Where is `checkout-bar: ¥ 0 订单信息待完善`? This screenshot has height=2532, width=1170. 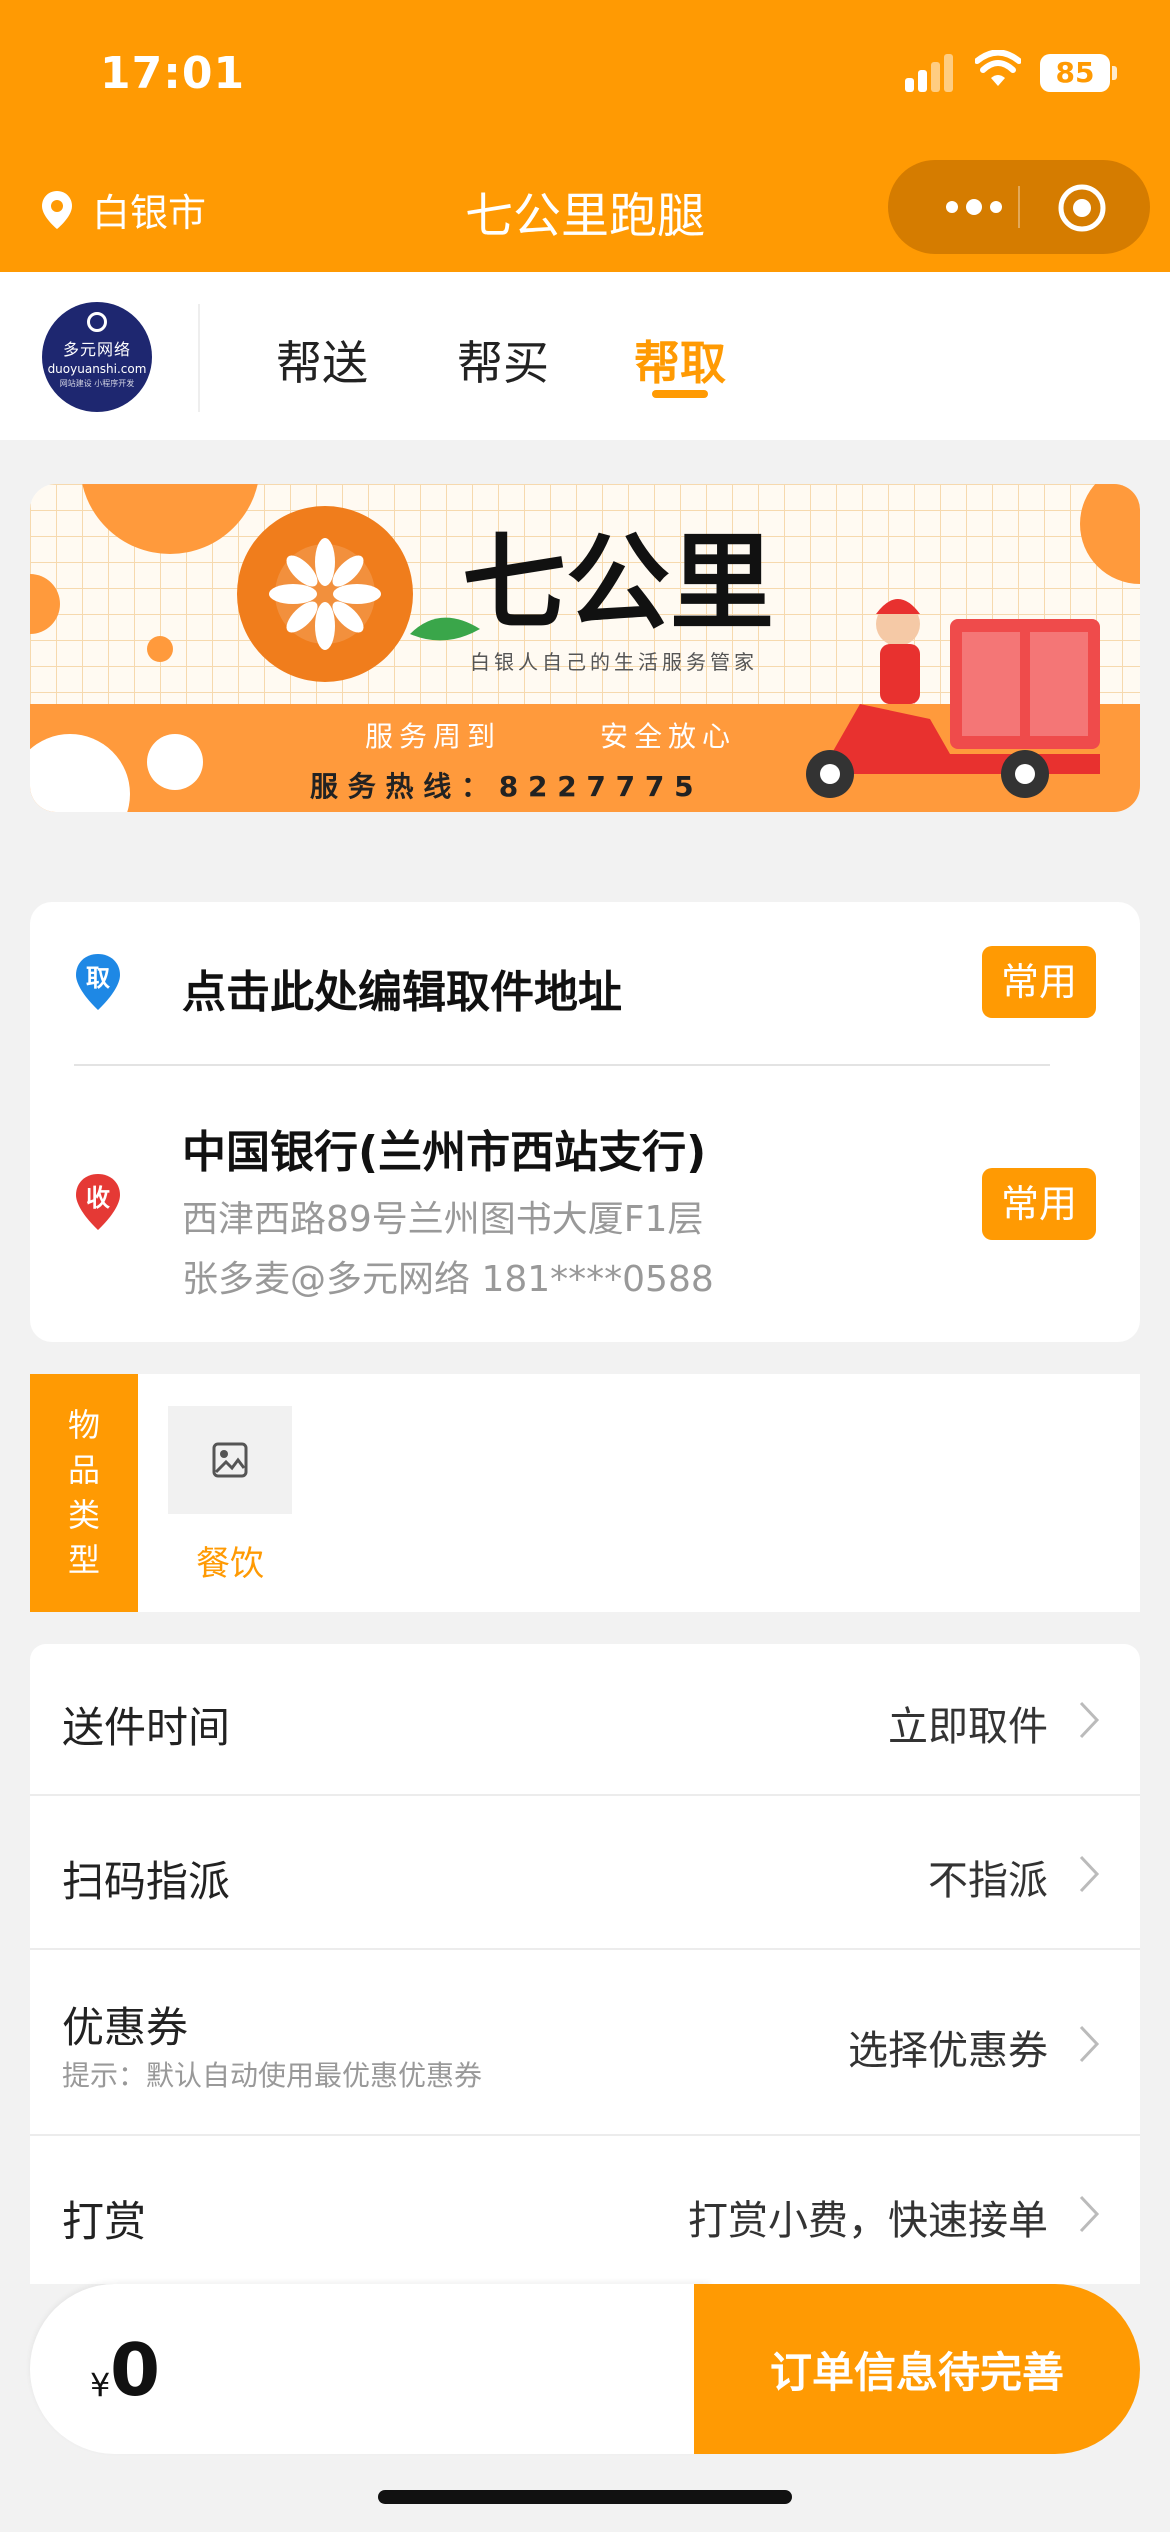
checkout-bar: ¥ 0 订单信息待完善 is located at coordinates (585, 2369).